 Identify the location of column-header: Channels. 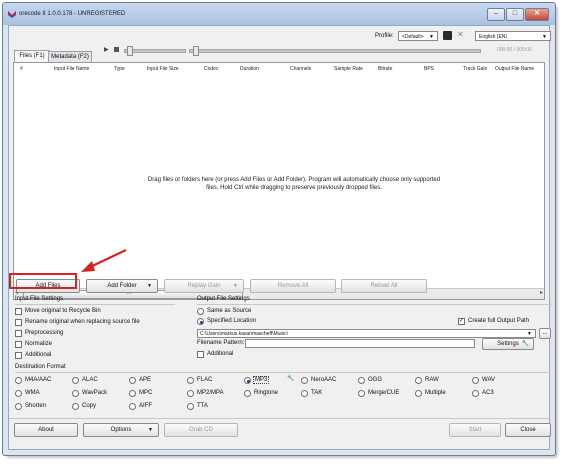
(300, 69).